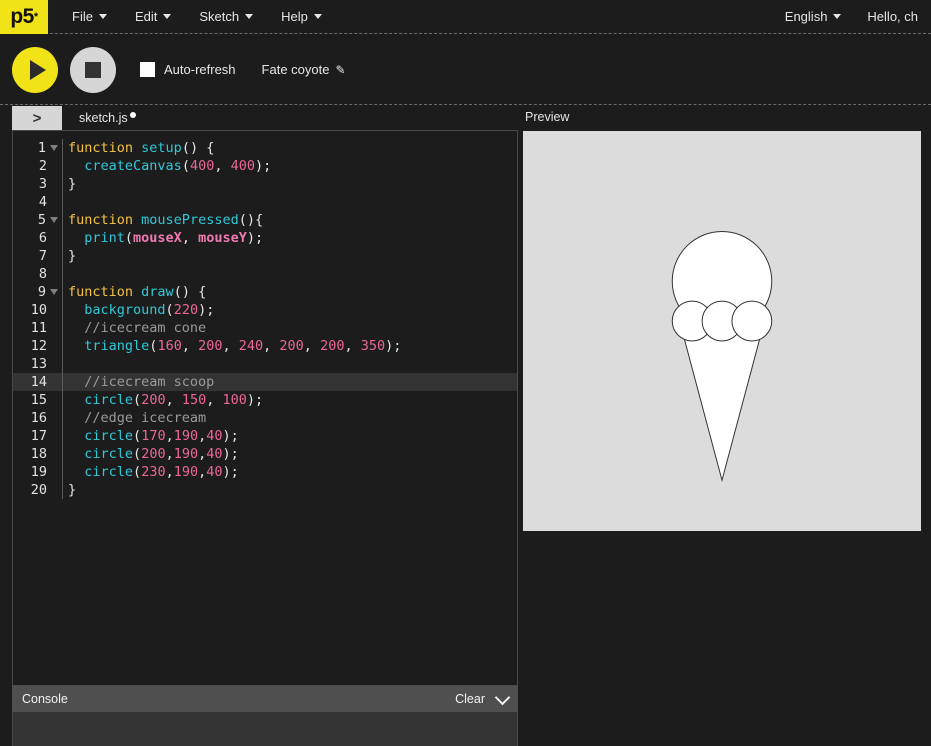 The height and width of the screenshot is (746, 931). I want to click on line-number: 10, so click(38, 310).